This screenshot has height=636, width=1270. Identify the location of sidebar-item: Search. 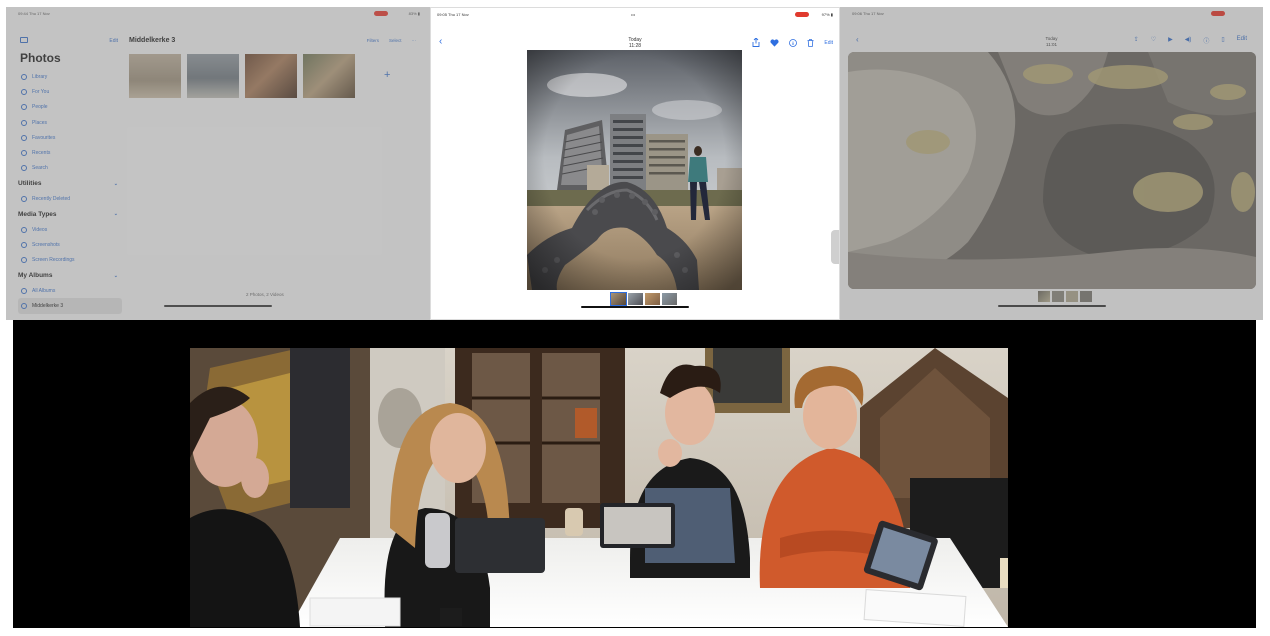
(70, 168).